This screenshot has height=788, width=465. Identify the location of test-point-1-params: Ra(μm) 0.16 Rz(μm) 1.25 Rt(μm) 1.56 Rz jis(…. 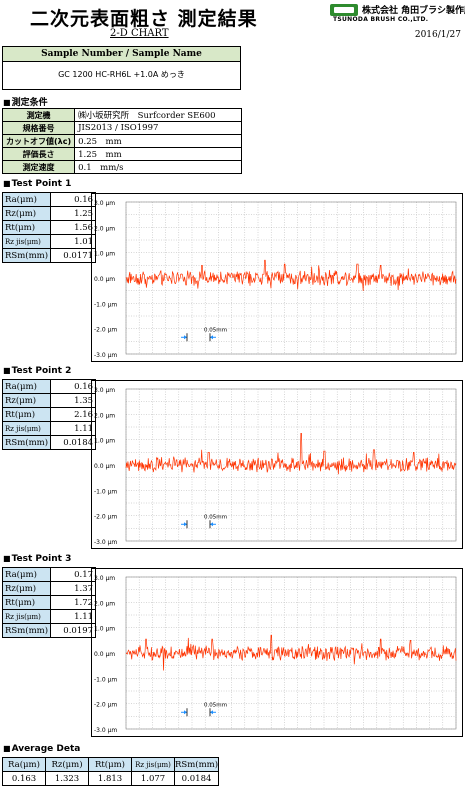
(49, 227).